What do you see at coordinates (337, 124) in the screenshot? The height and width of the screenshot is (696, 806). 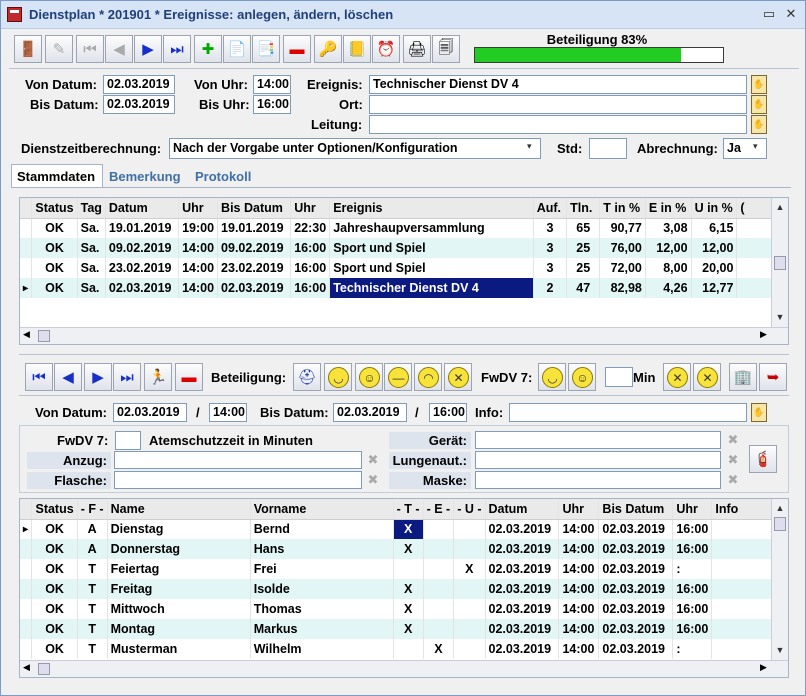 I see `leitung-label: Leitung:` at bounding box center [337, 124].